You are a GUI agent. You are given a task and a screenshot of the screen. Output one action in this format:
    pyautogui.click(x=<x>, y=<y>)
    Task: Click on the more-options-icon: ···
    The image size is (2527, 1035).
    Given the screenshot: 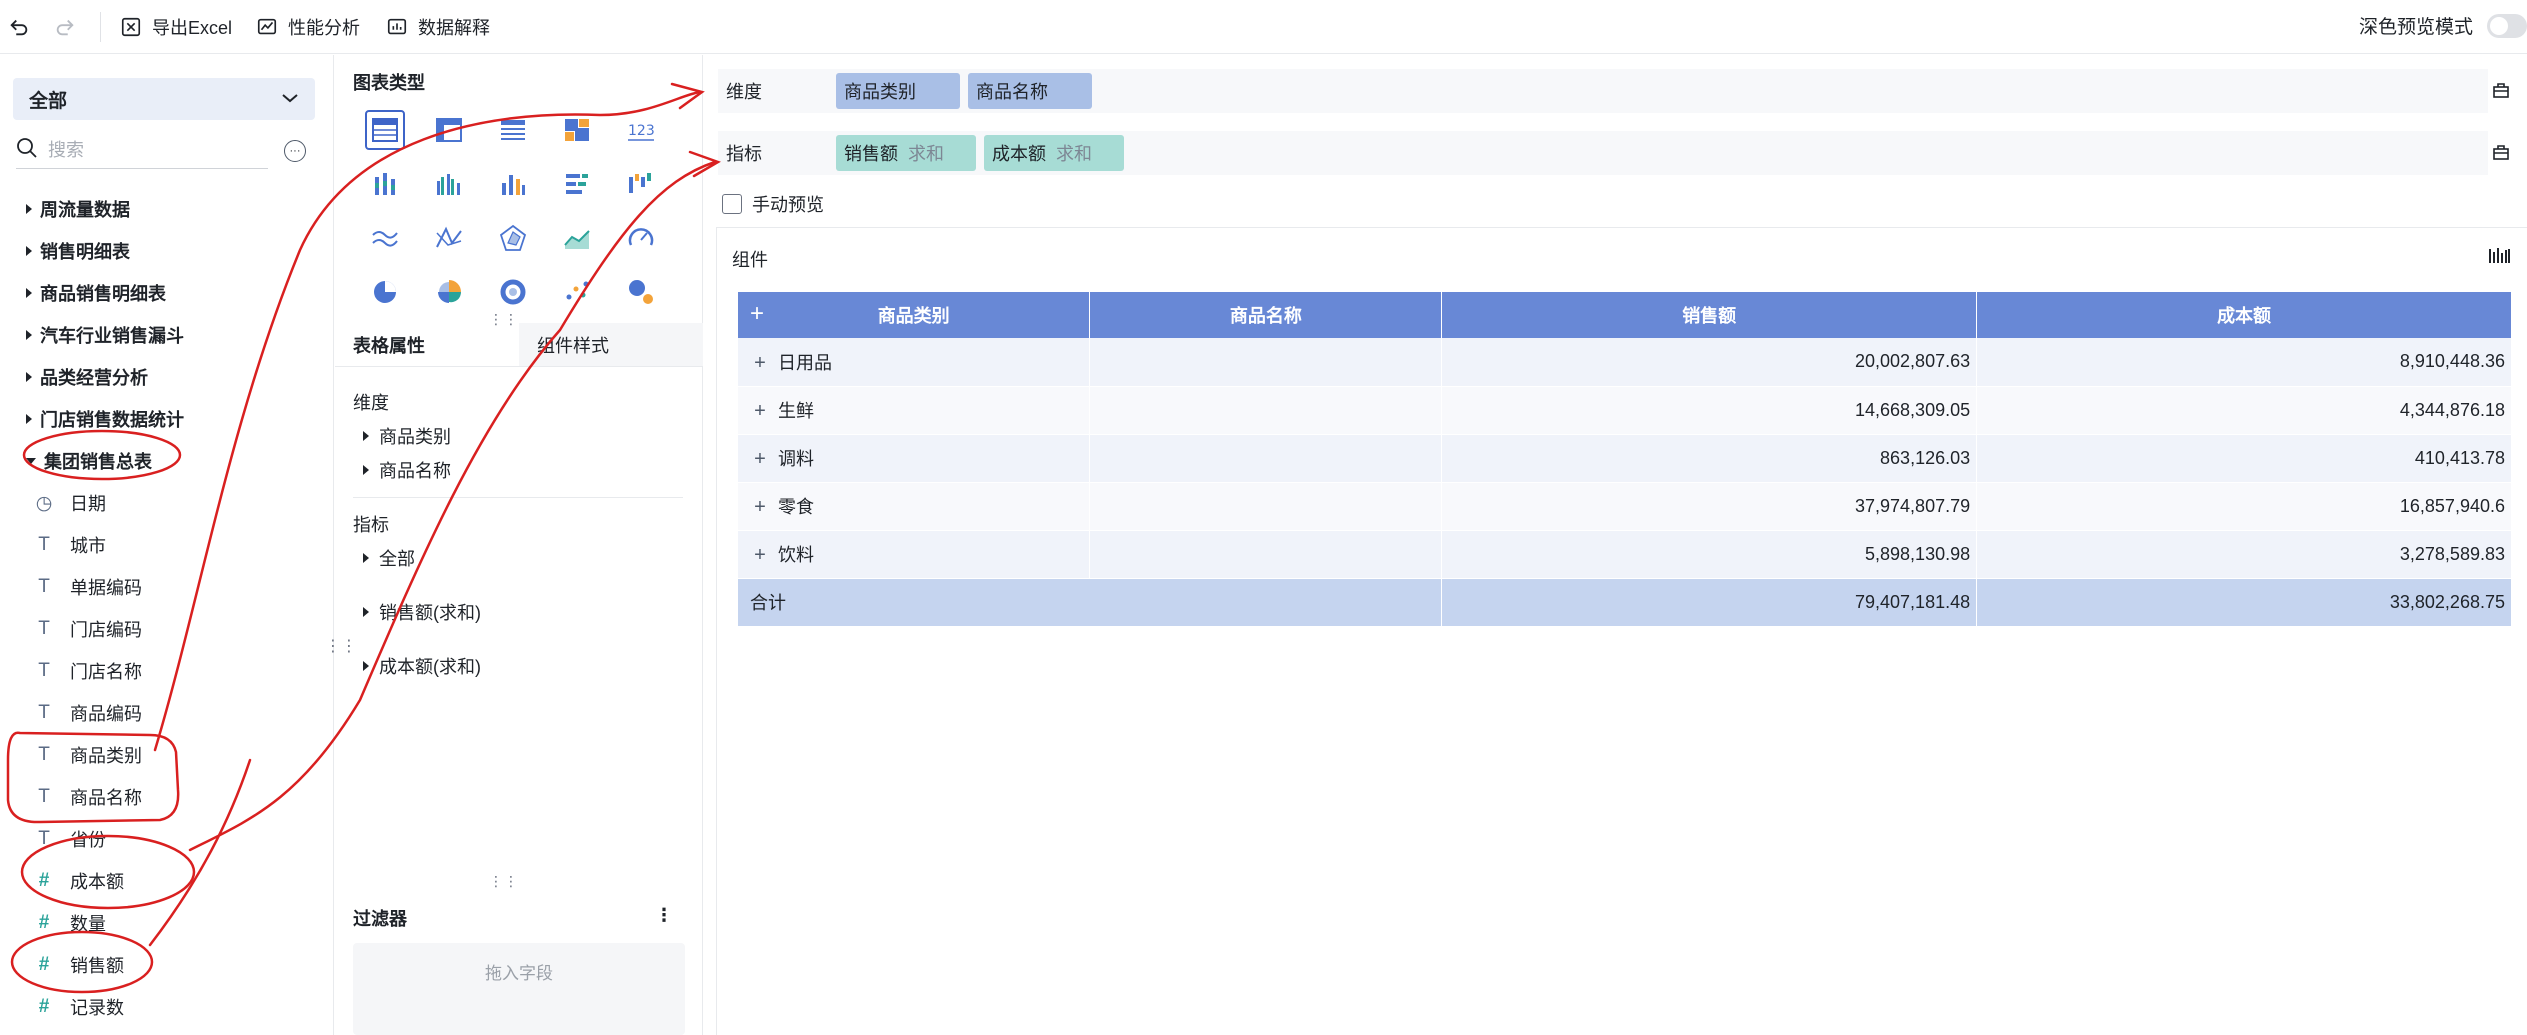 What is the action you would take?
    pyautogui.click(x=295, y=151)
    